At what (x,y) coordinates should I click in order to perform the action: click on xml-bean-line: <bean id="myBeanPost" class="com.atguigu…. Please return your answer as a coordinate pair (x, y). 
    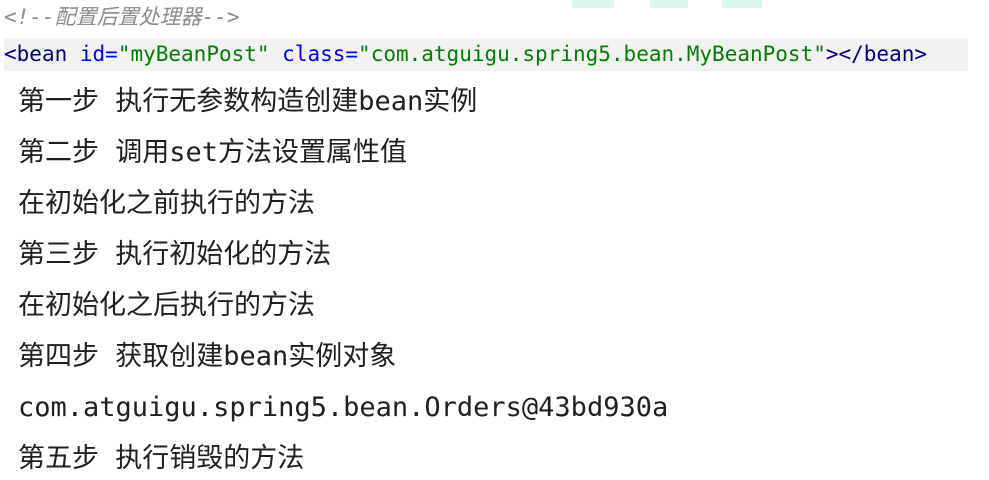
    Looking at the image, I should click on (486, 54).